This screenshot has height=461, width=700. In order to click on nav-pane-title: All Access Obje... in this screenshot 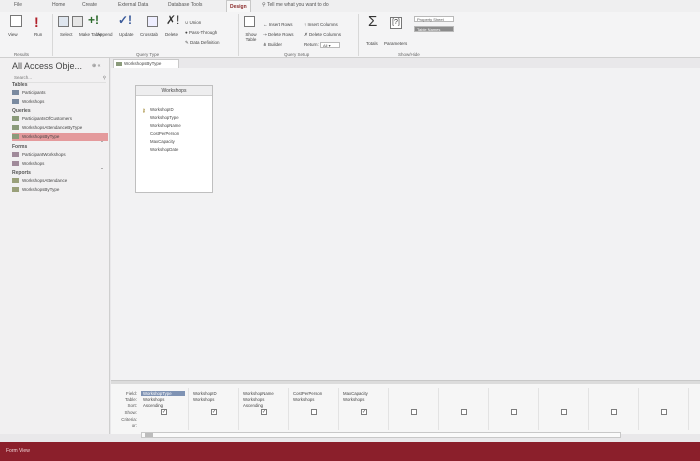, I will do `click(47, 66)`.